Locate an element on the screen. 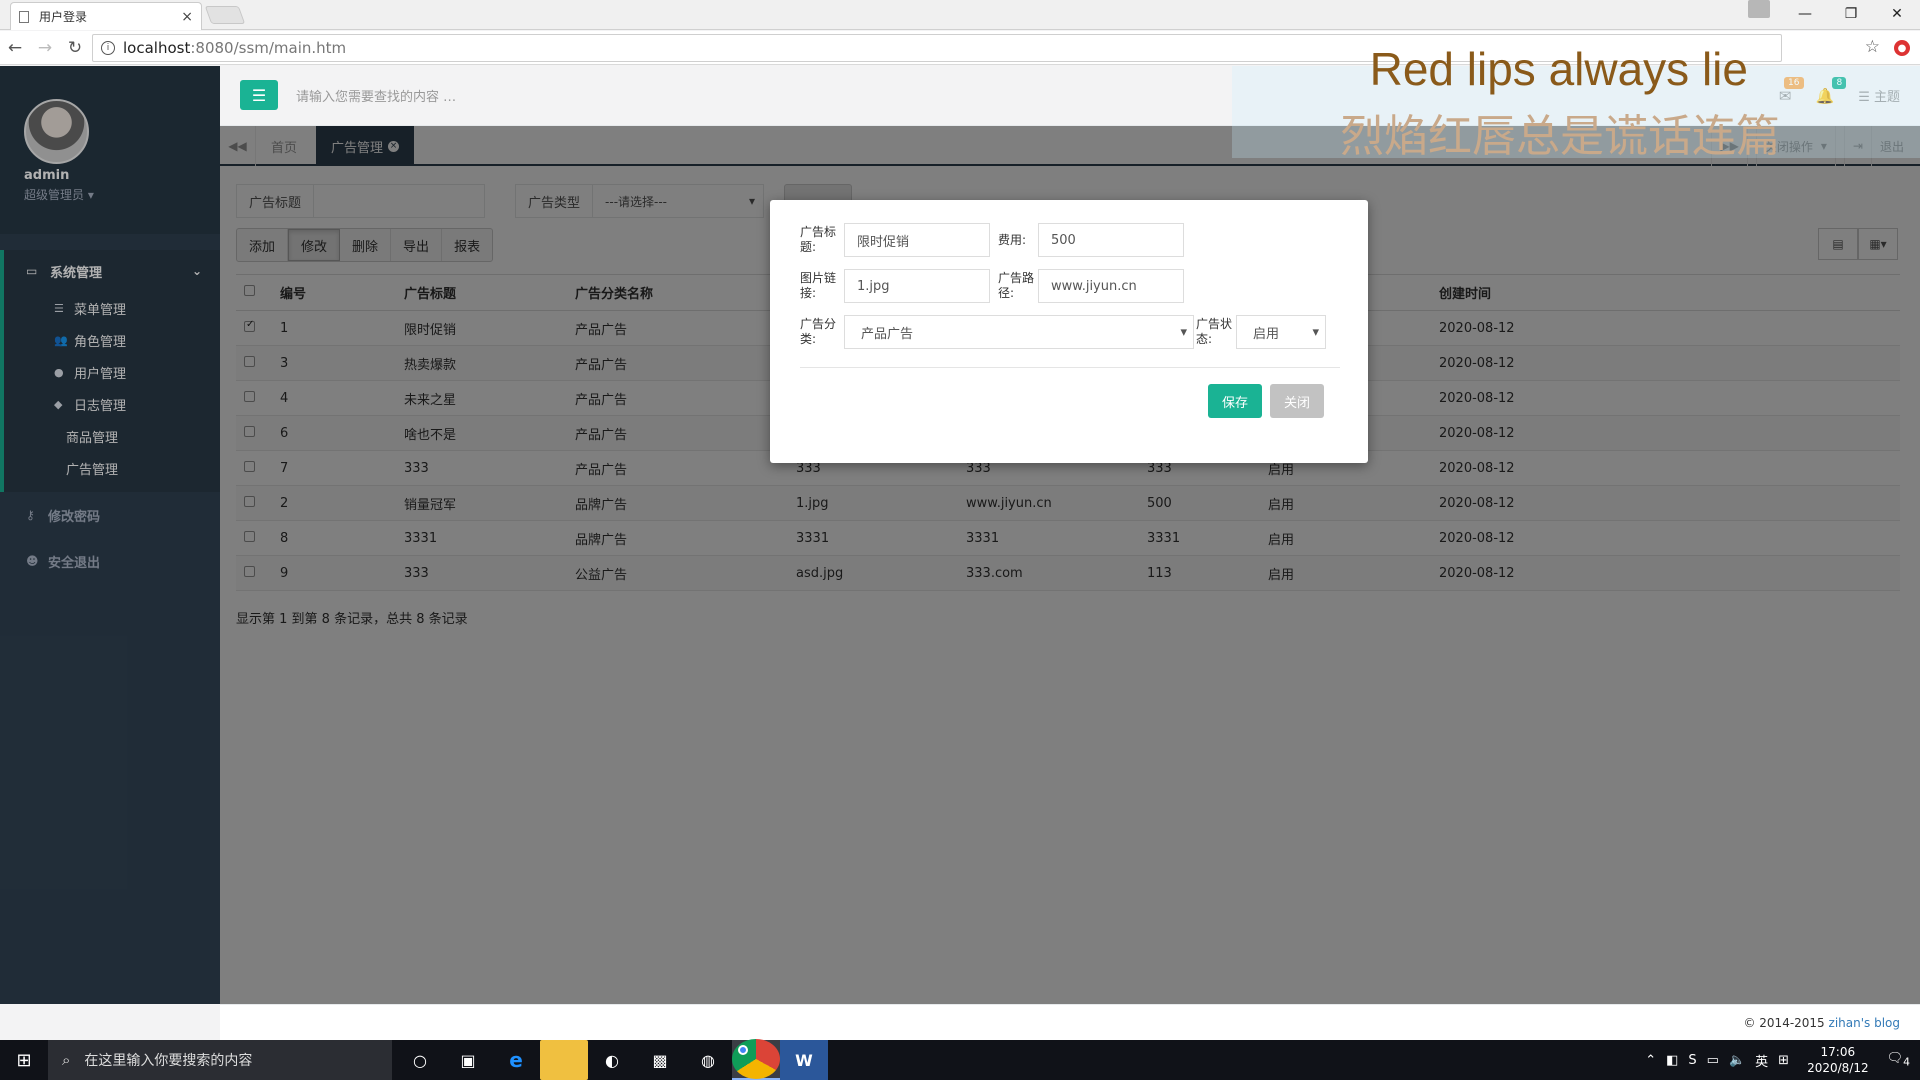  word-logo: W is located at coordinates (804, 1060).